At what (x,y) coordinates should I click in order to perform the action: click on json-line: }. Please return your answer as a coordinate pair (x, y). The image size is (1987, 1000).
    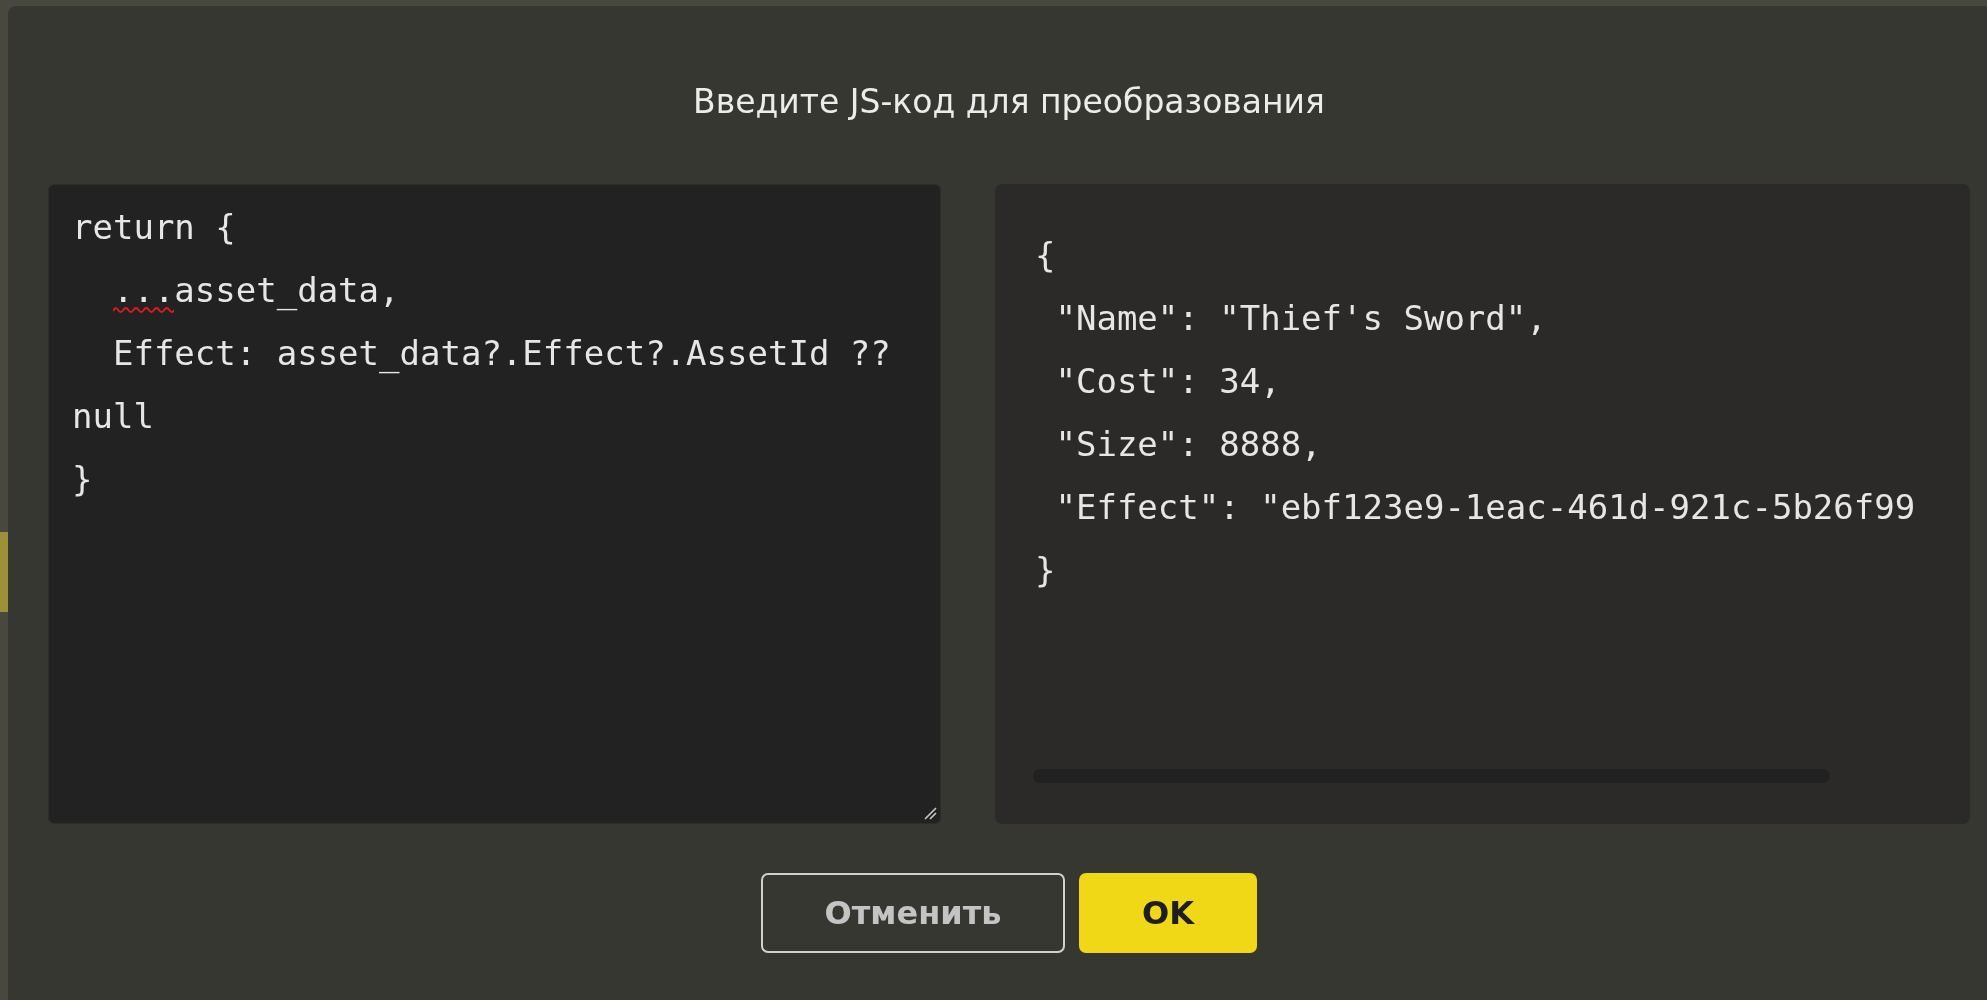
    Looking at the image, I should click on (1045, 570).